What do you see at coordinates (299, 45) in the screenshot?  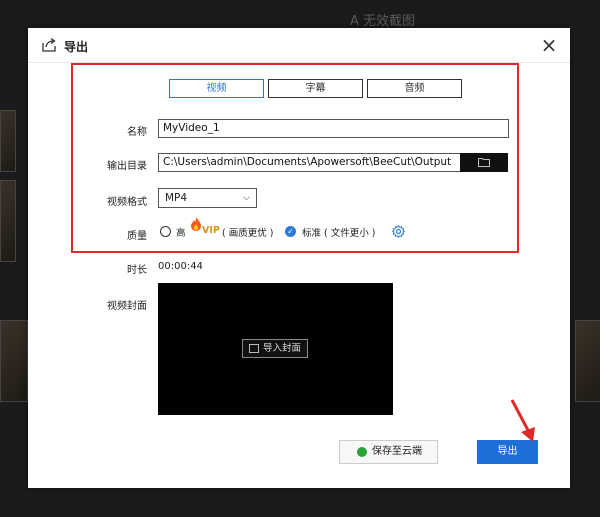 I see `dialog-titlebar: 导出 ×` at bounding box center [299, 45].